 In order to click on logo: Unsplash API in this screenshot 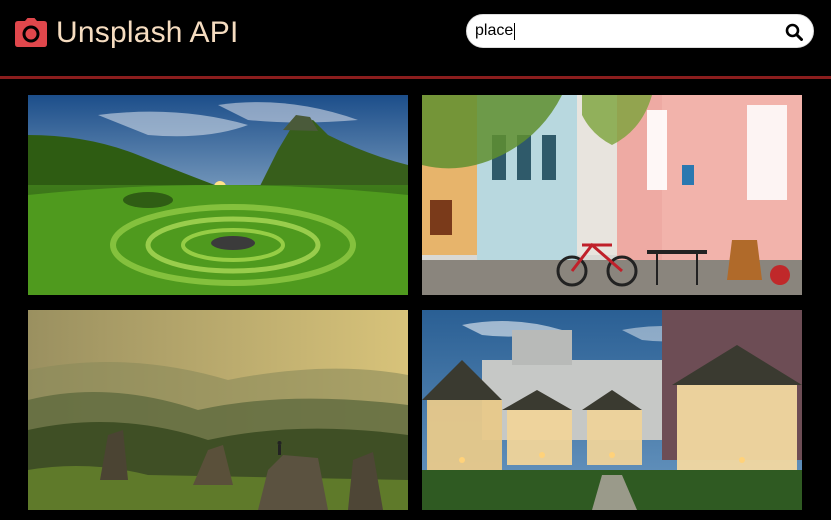, I will do `click(126, 33)`.